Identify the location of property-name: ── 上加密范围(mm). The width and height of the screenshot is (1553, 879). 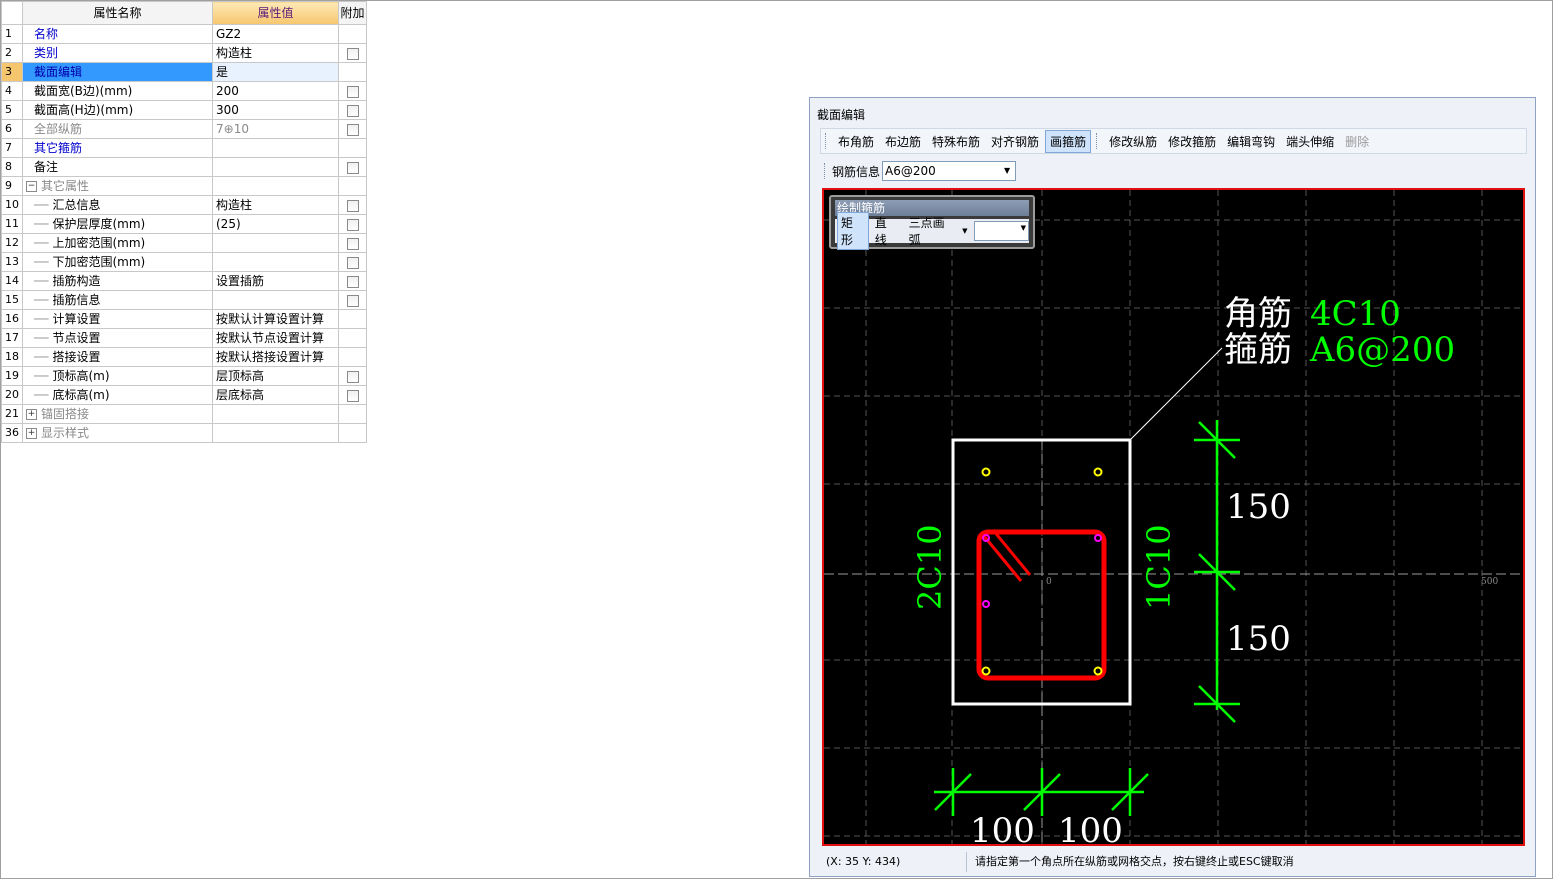
(117, 243).